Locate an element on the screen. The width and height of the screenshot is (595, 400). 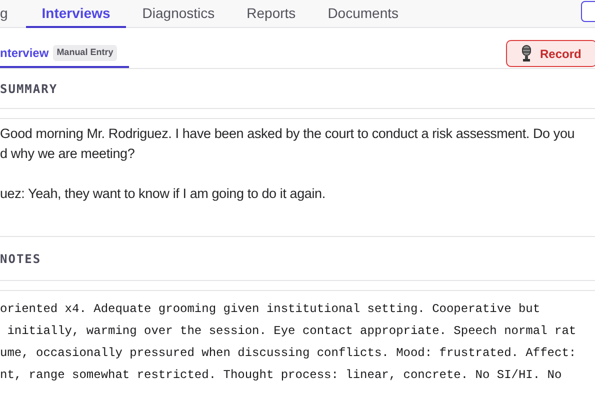
badge: Manual Entry is located at coordinates (85, 53).